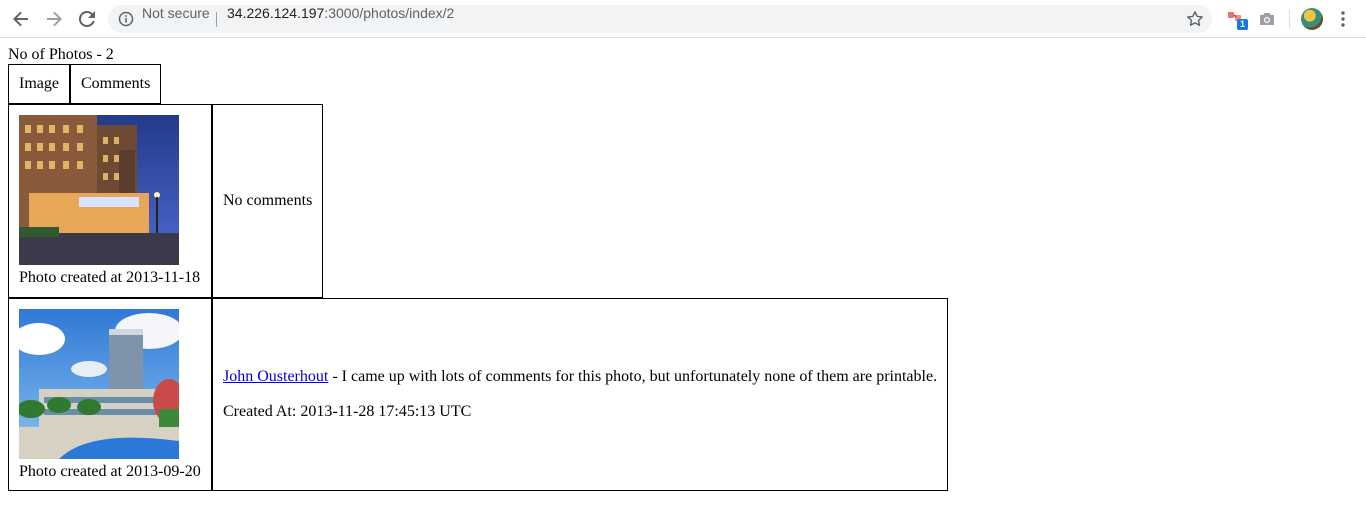  I want to click on photo-caption: Photo created at 2013-11-18, so click(110, 277).